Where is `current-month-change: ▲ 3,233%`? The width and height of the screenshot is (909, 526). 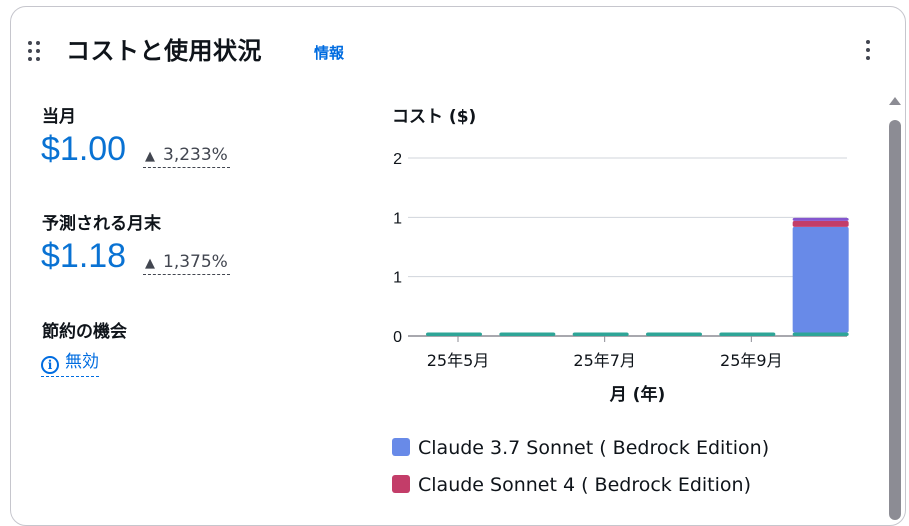 current-month-change: ▲ 3,233% is located at coordinates (186, 156).